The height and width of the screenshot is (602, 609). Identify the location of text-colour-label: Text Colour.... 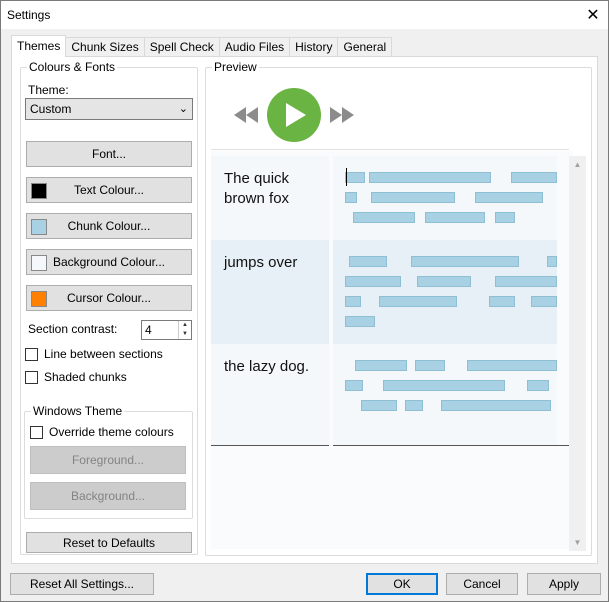
(109, 190).